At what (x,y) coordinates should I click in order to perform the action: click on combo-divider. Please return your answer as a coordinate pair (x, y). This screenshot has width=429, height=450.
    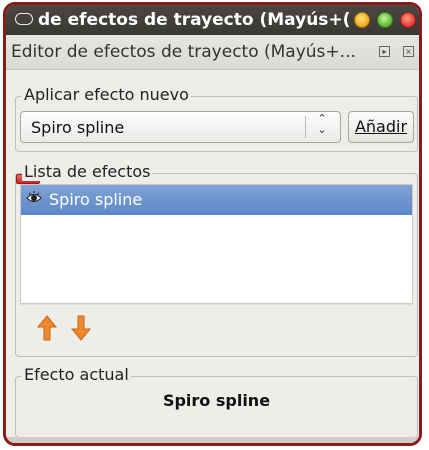
    Looking at the image, I should click on (305, 127).